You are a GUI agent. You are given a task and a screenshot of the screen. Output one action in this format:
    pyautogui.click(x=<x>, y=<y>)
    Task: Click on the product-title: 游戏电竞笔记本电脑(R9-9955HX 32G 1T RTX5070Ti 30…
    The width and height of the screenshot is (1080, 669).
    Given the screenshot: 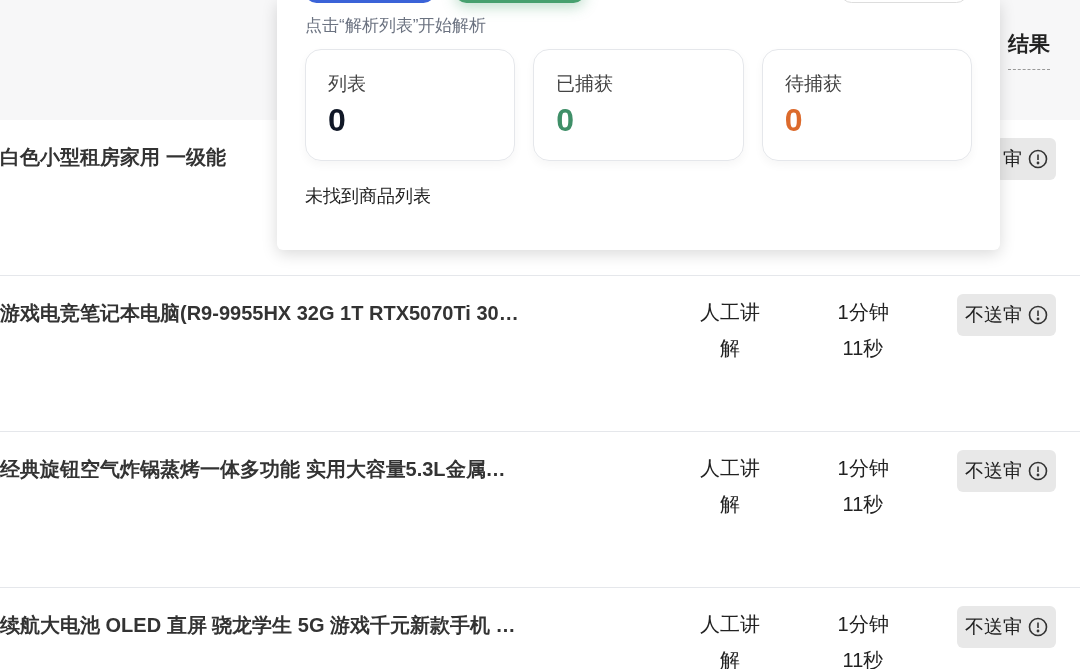 What is the action you would take?
    pyautogui.click(x=259, y=313)
    